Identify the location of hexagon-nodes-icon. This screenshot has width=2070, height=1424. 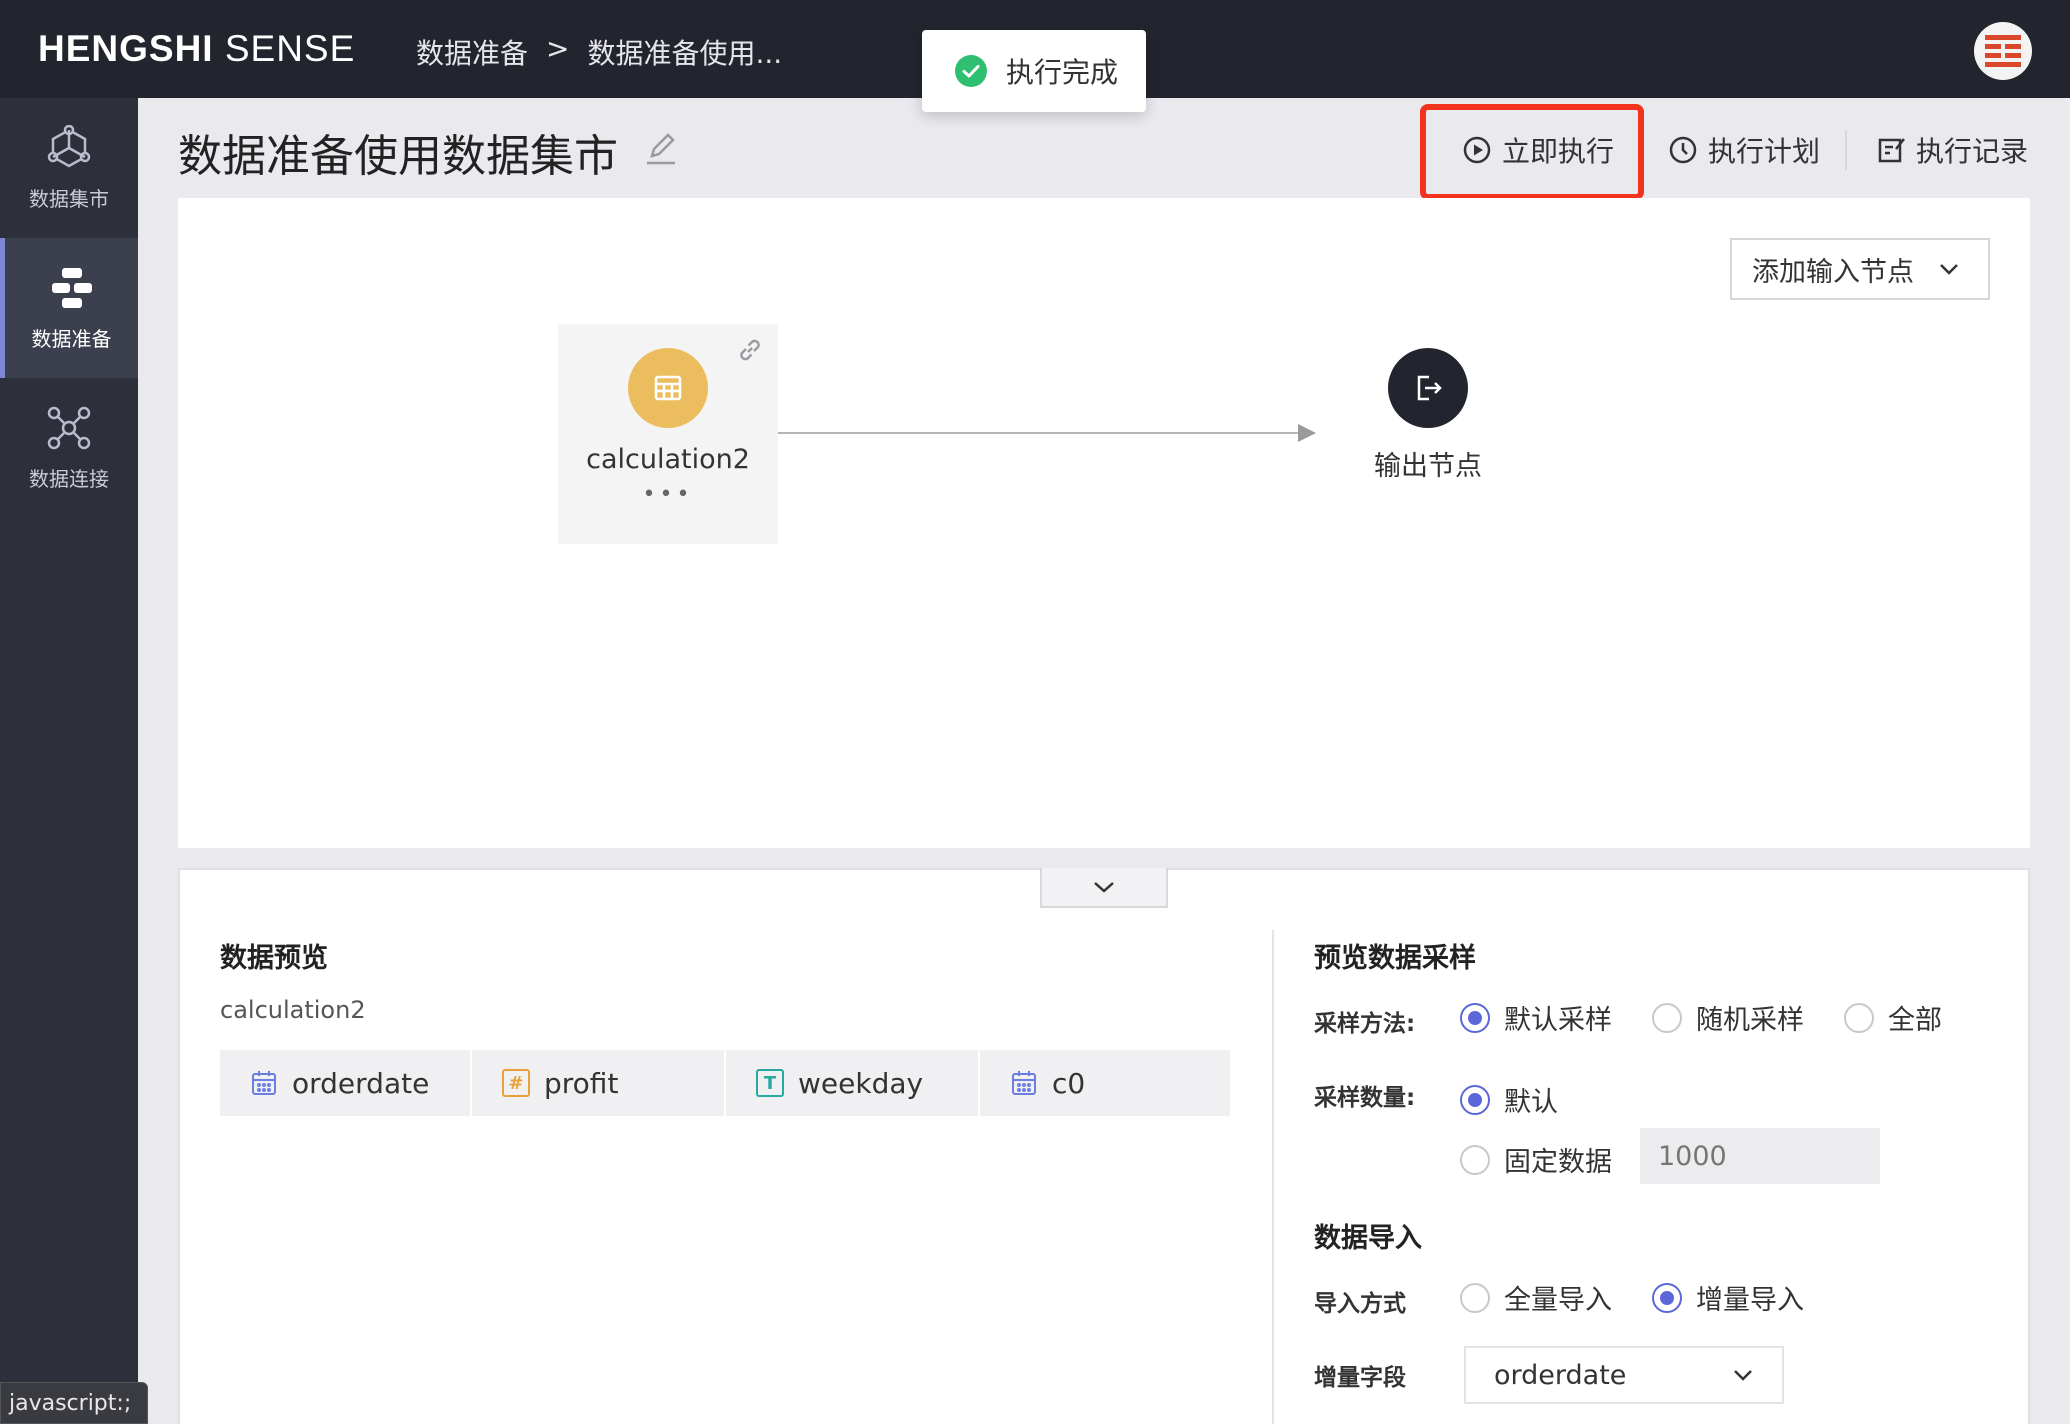
(69, 145).